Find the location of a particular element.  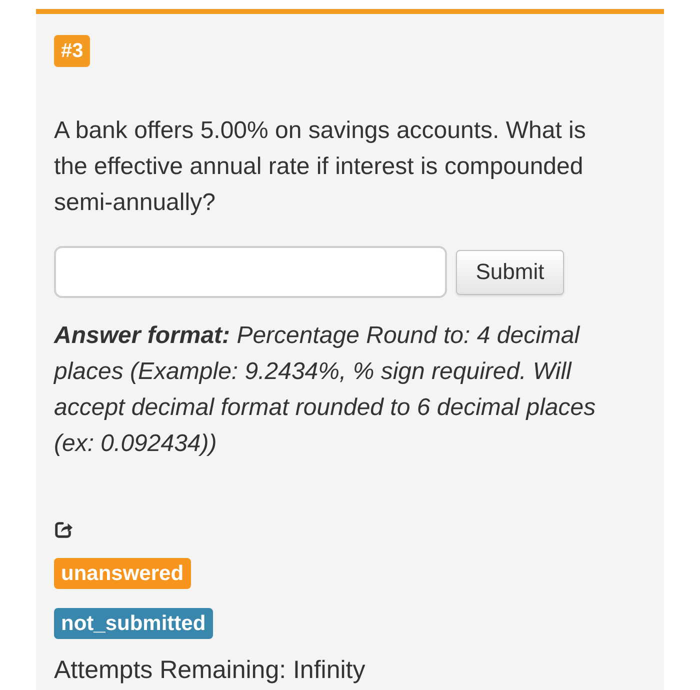

submit-button: Submit is located at coordinates (510, 272).